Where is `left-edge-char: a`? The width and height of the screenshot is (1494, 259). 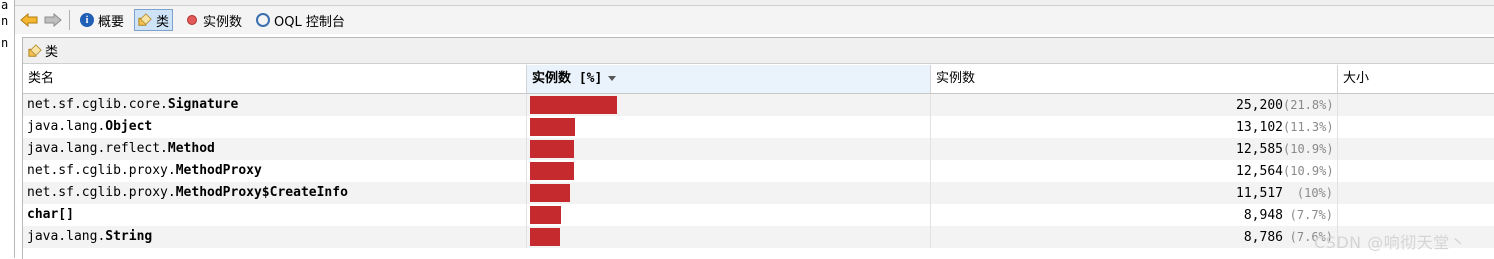
left-edge-char: a is located at coordinates (5, 6).